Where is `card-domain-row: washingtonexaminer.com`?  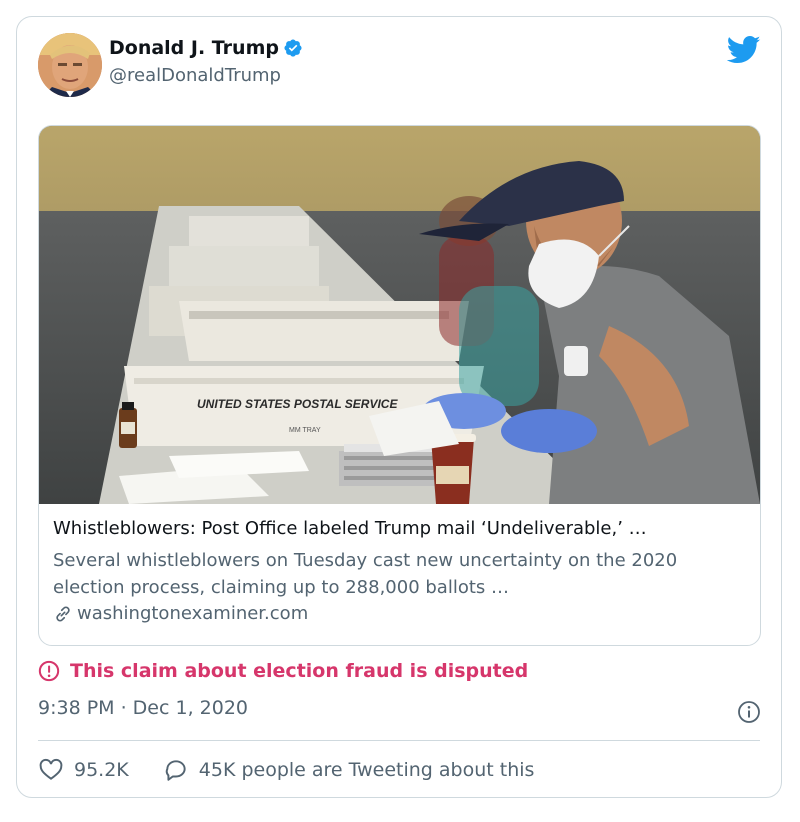
card-domain-row: washingtonexaminer.com is located at coordinates (180, 613).